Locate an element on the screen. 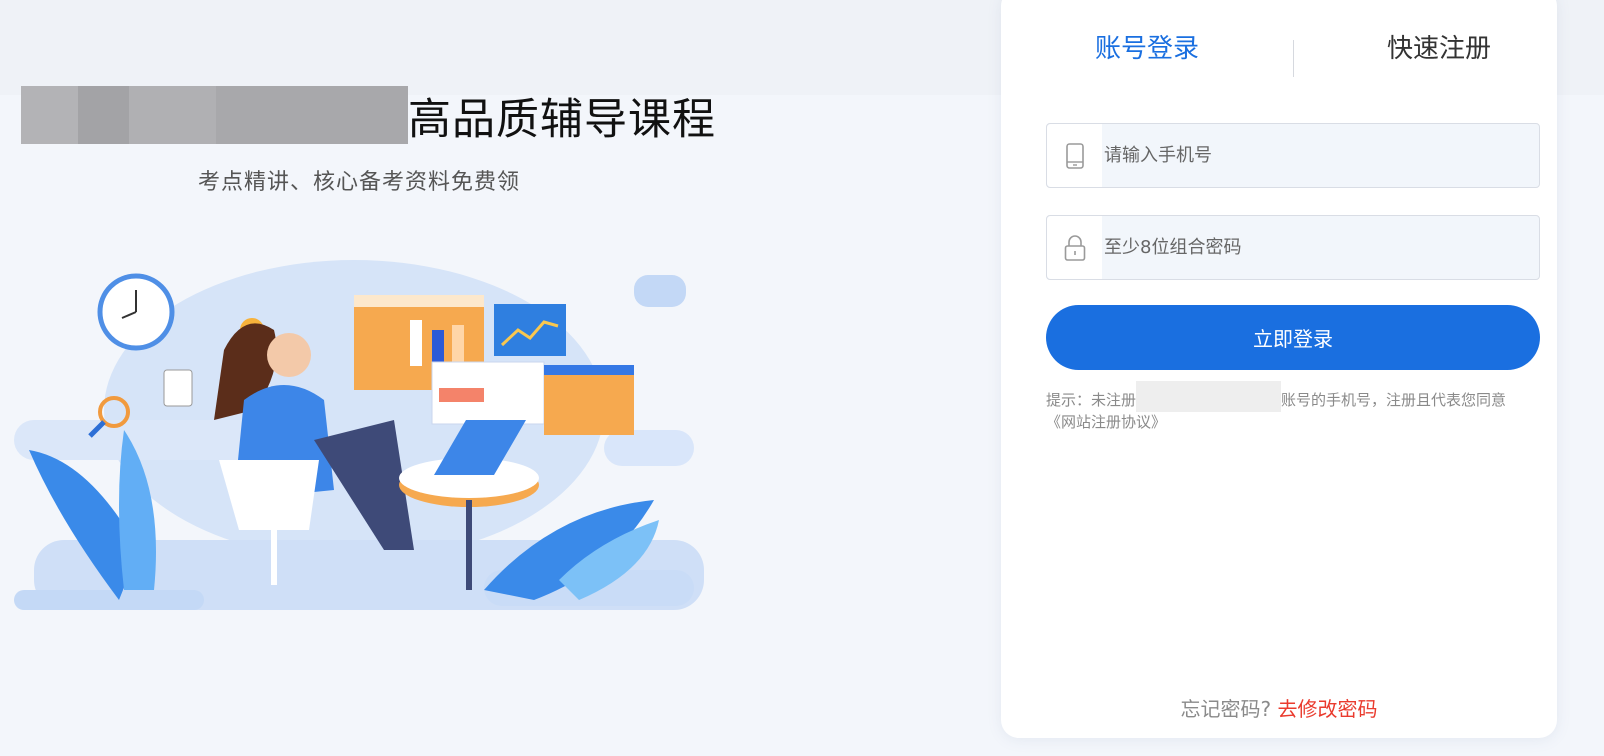 Image resolution: width=1604 pixels, height=756 pixels. password-field is located at coordinates (1293, 247).